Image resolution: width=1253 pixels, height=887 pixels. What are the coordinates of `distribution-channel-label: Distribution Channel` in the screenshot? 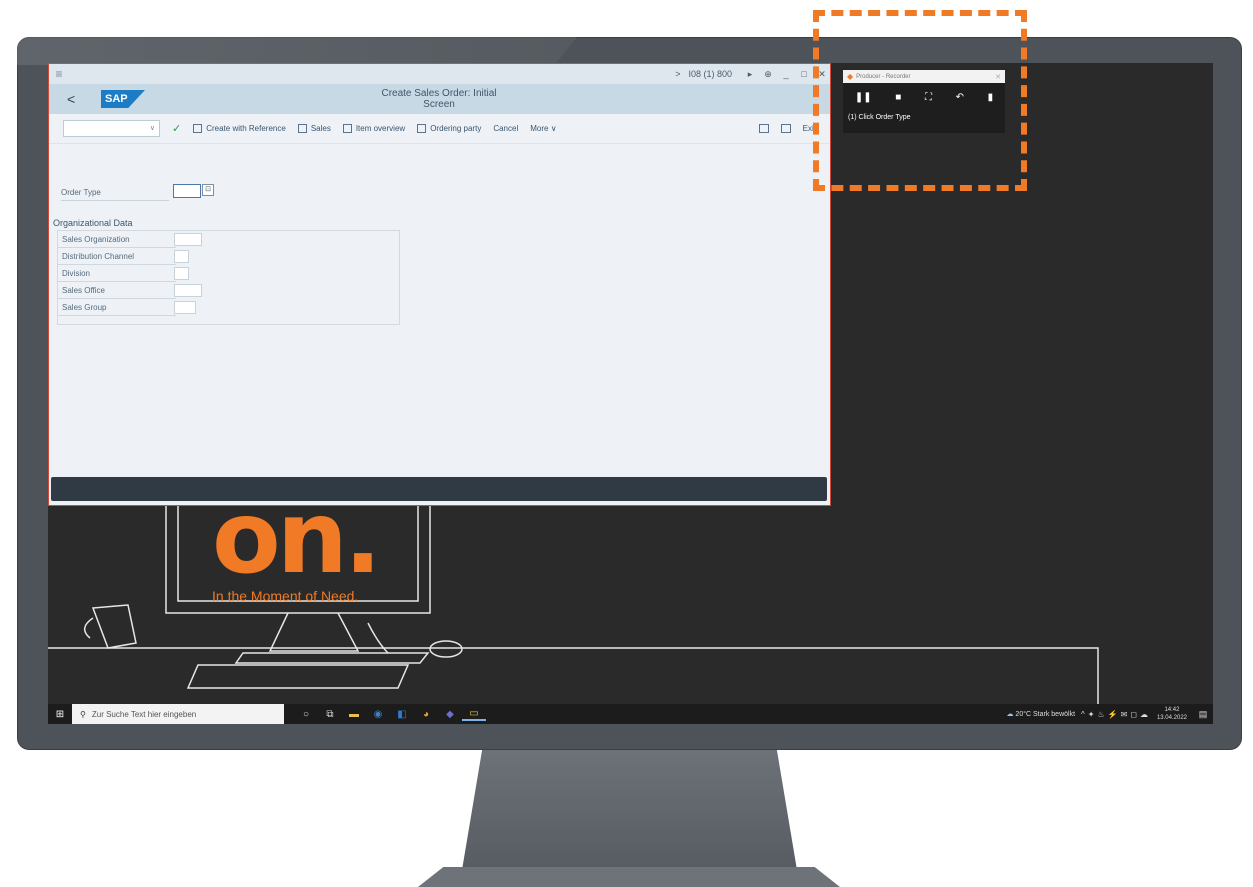 It's located at (98, 256).